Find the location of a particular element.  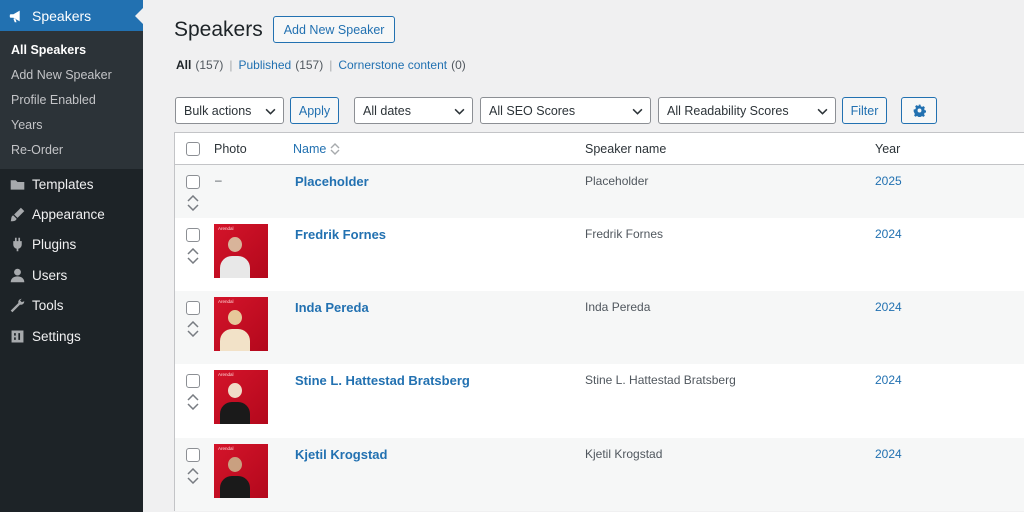

filter-all-count: (157) is located at coordinates (209, 65).